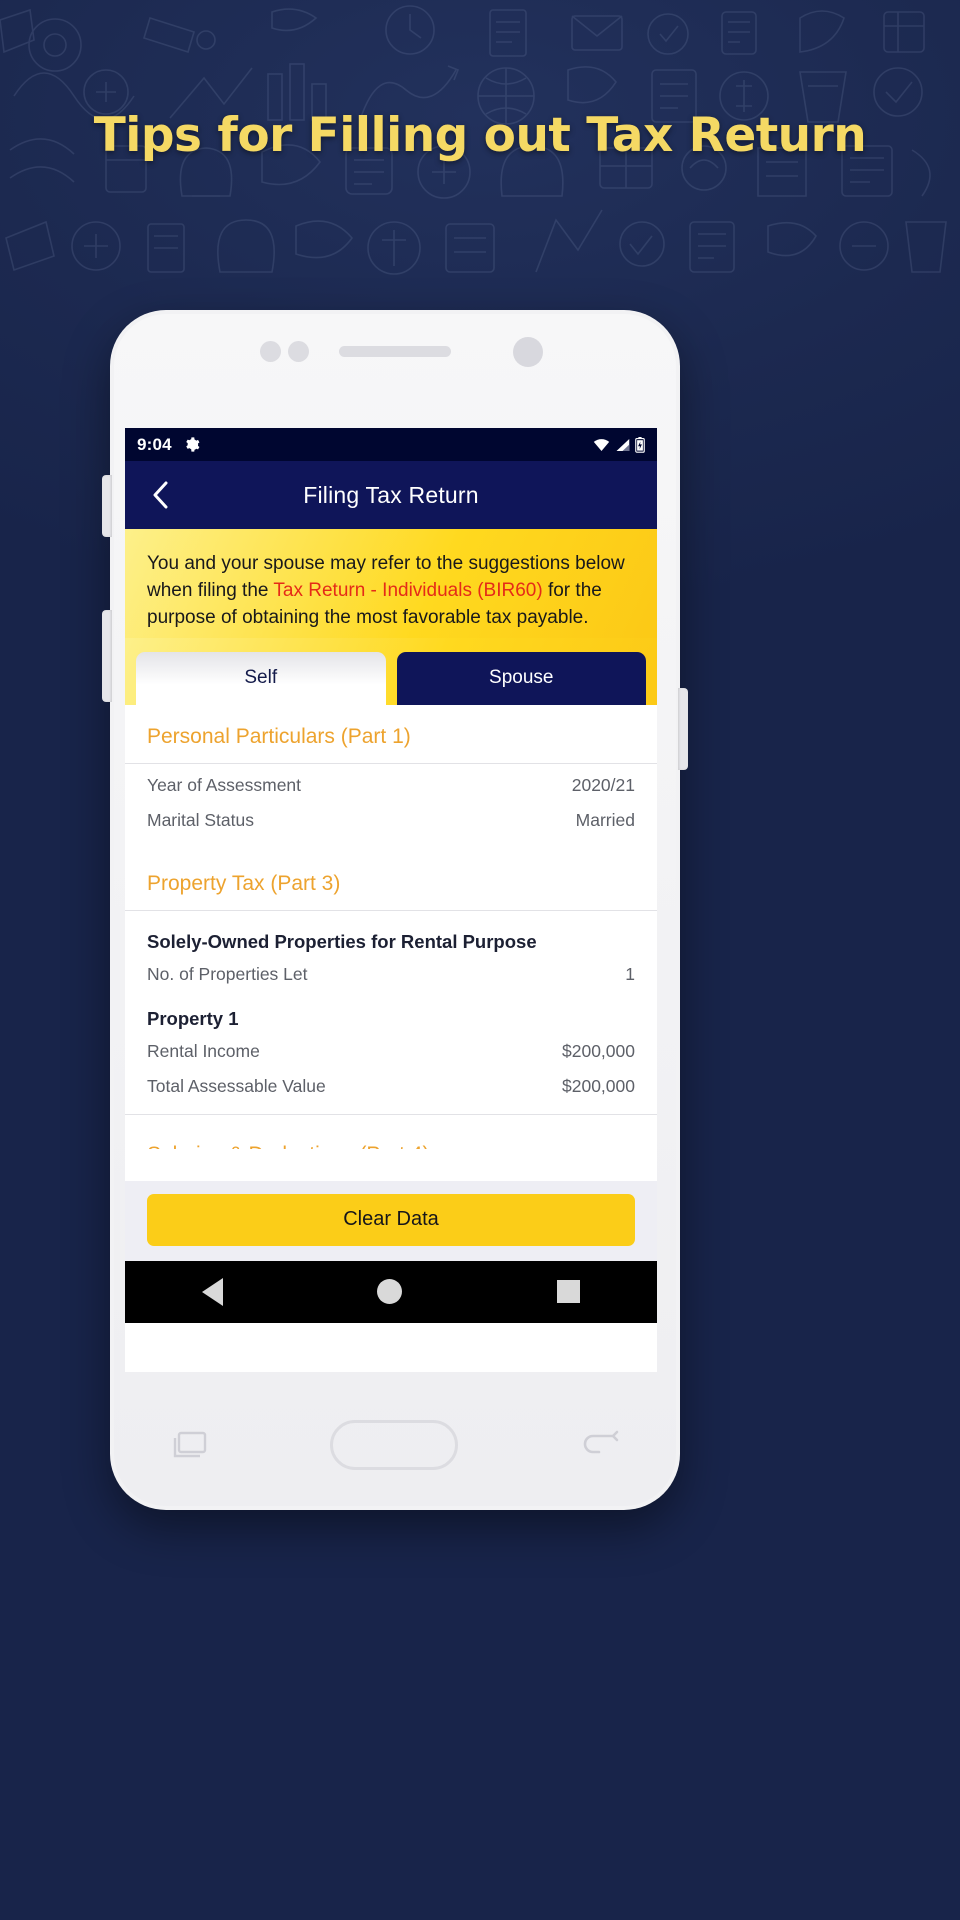  Describe the element at coordinates (193, 1018) in the screenshot. I see `group-title-property-1: Property 1` at that location.